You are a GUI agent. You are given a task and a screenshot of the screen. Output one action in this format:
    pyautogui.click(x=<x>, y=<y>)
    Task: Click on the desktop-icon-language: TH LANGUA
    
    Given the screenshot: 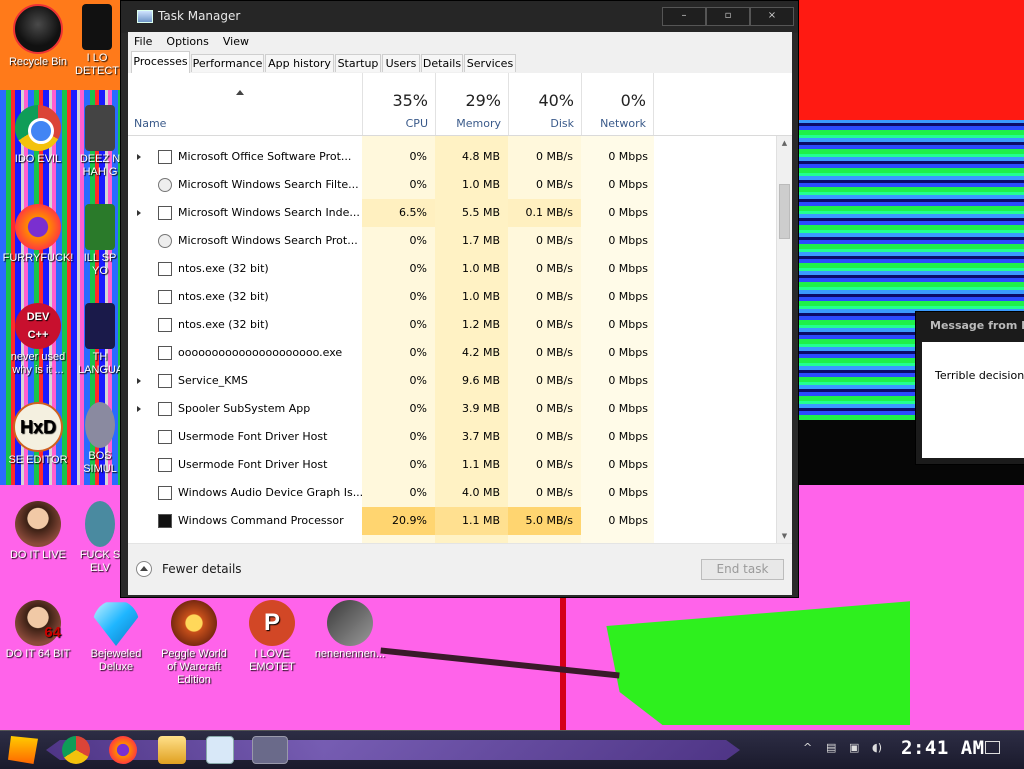 What is the action you would take?
    pyautogui.click(x=100, y=340)
    